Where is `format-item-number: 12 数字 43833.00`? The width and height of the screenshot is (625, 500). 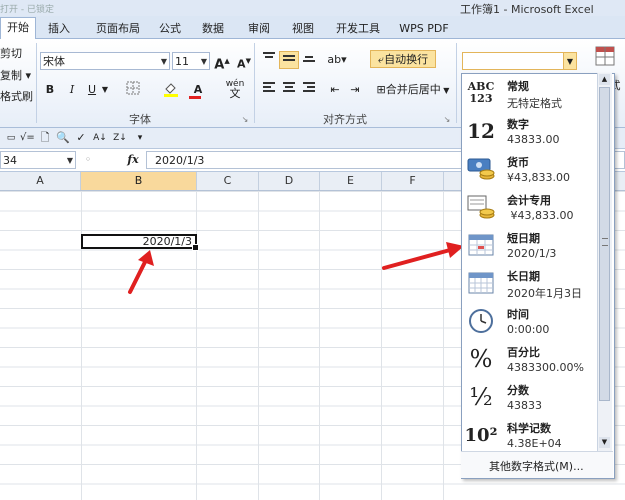 format-item-number: 12 数字 43833.00 is located at coordinates (530, 132).